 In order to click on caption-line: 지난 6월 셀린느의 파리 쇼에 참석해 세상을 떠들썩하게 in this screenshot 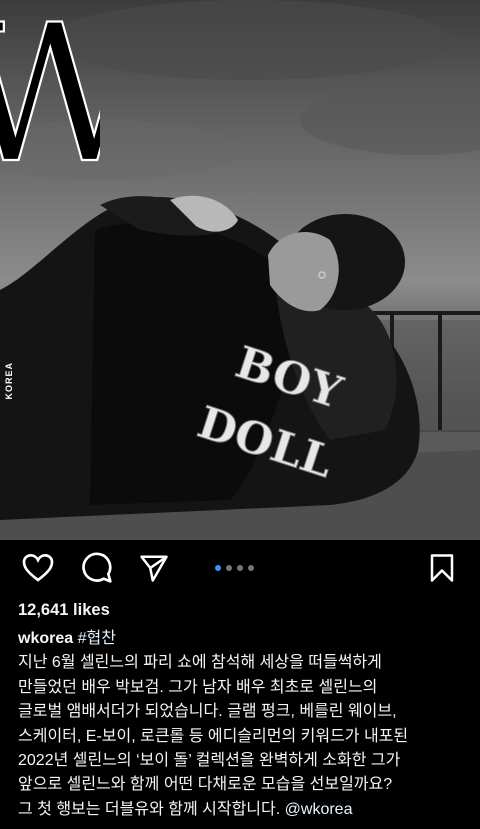, I will do `click(200, 663)`.